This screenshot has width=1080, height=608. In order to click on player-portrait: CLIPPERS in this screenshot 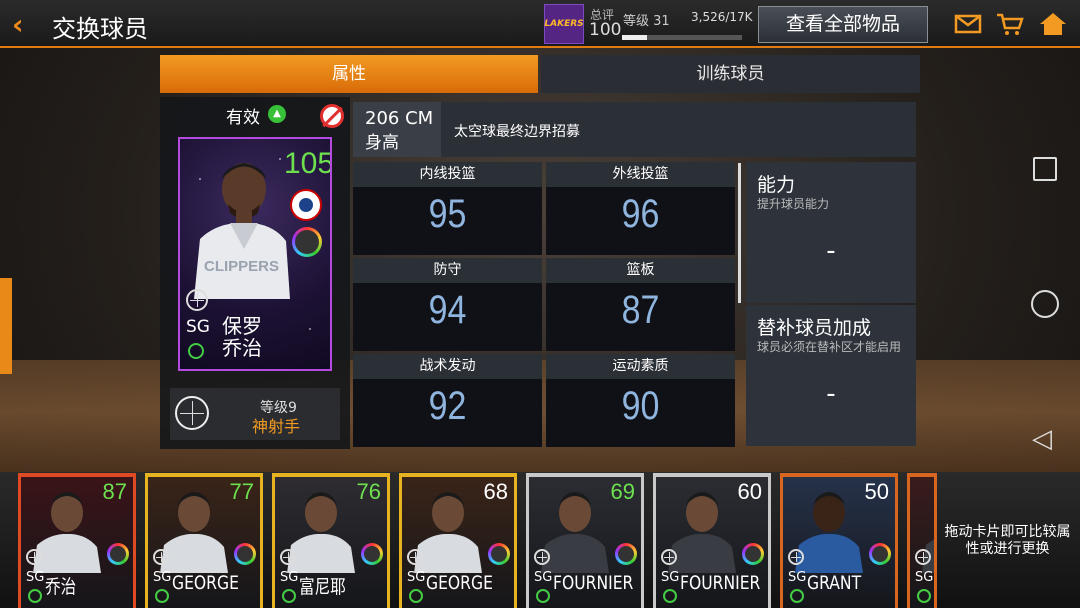, I will do `click(242, 231)`.